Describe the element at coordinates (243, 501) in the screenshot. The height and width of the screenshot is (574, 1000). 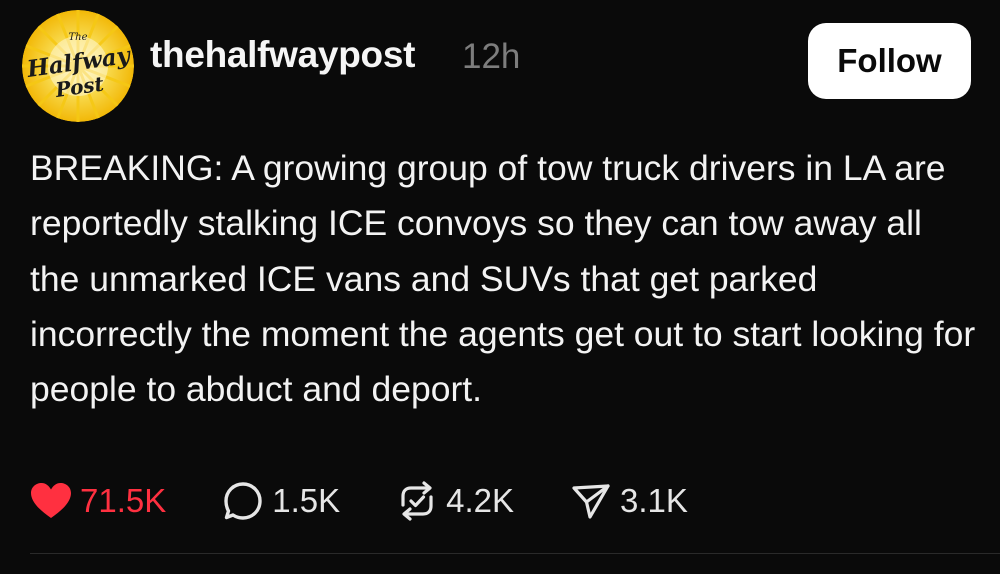
I see `comment-icon` at that location.